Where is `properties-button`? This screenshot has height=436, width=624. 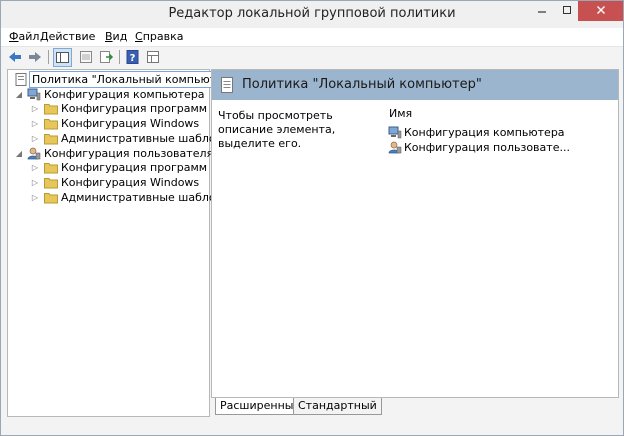
properties-button is located at coordinates (86, 57).